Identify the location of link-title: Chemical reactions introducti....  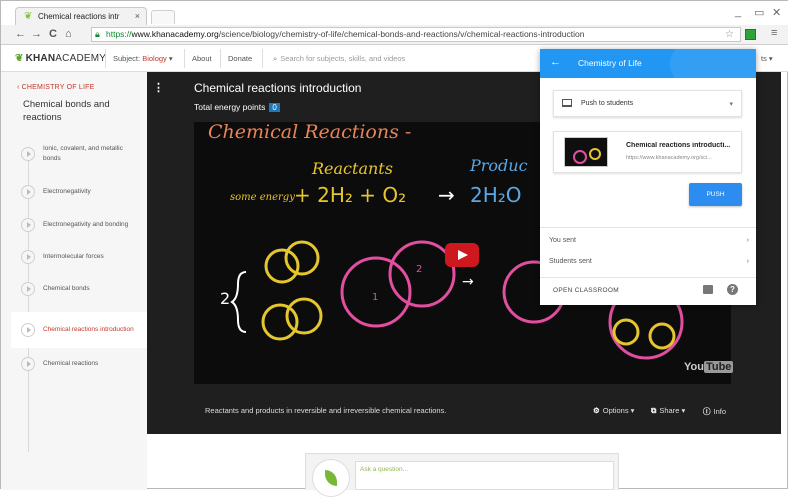
(678, 145).